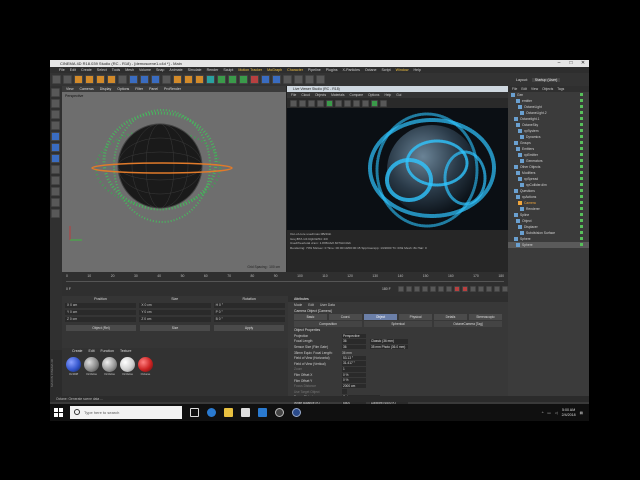 The image size is (640, 480). Describe the element at coordinates (279, 412) in the screenshot. I see `obs-icon` at that location.